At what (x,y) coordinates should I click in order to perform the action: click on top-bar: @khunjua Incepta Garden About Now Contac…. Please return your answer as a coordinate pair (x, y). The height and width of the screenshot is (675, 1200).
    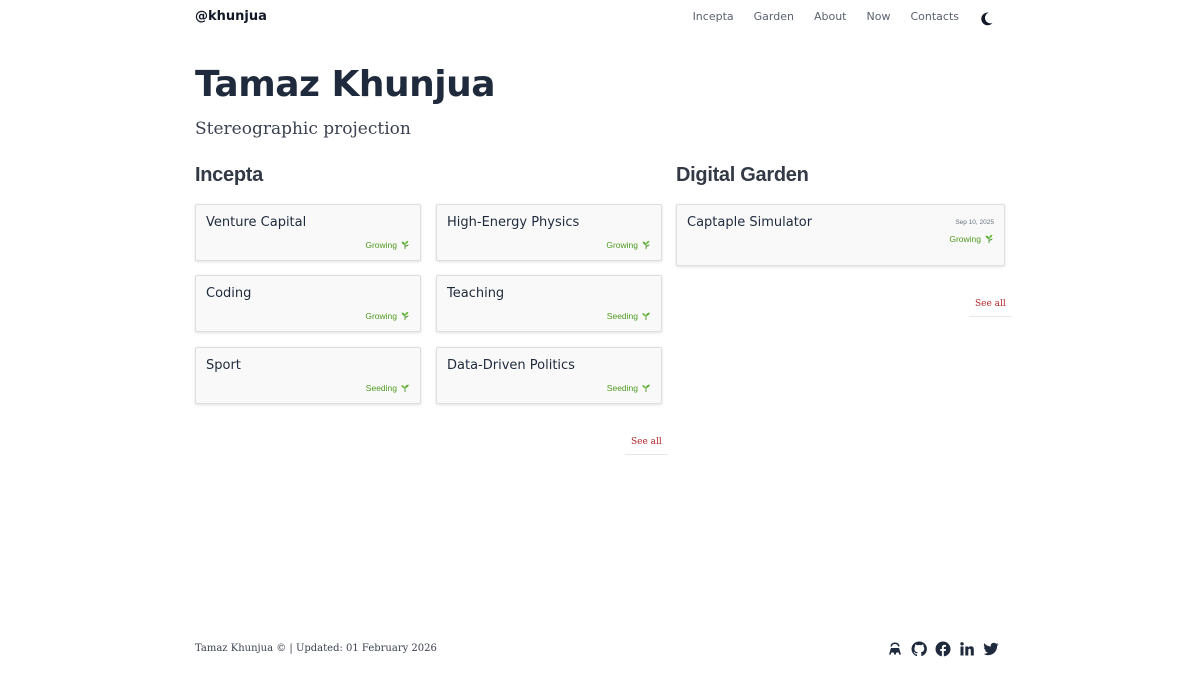
    Looking at the image, I should click on (600, 19).